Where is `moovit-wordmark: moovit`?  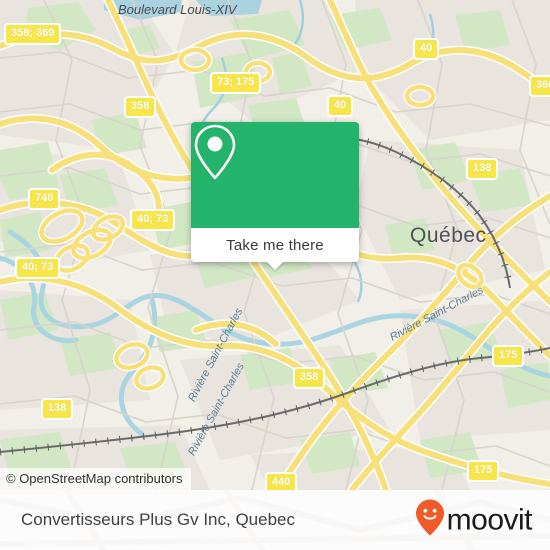 moovit-wordmark: moovit is located at coordinates (489, 519).